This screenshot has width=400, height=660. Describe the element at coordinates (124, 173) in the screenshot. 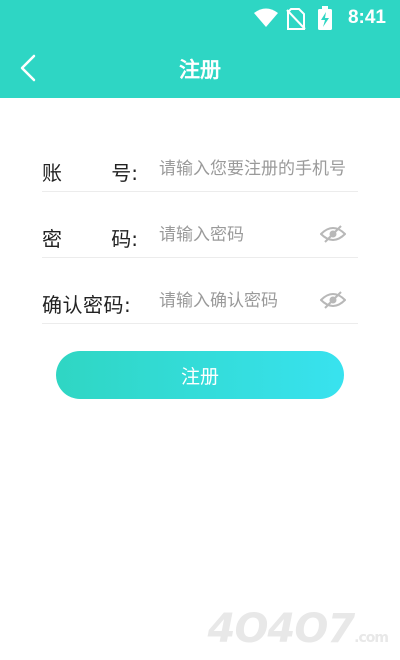

I see `phone-label-right: 号:` at that location.